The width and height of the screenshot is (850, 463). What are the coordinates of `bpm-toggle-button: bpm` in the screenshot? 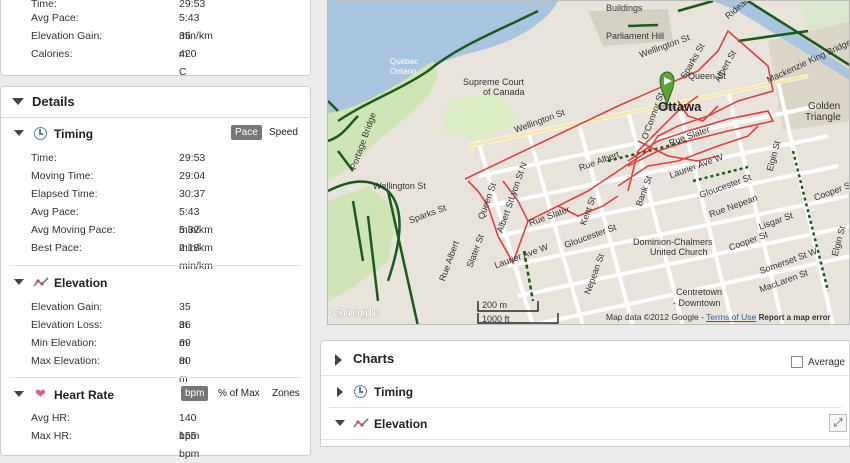 It's located at (195, 393).